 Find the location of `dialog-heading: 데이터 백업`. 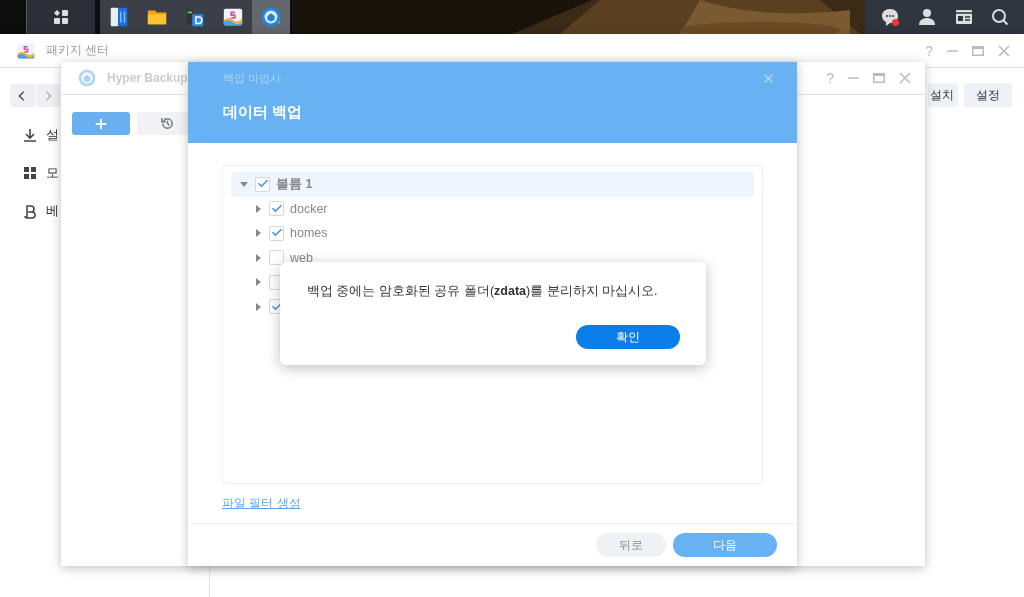

dialog-heading: 데이터 백업 is located at coordinates (263, 112).